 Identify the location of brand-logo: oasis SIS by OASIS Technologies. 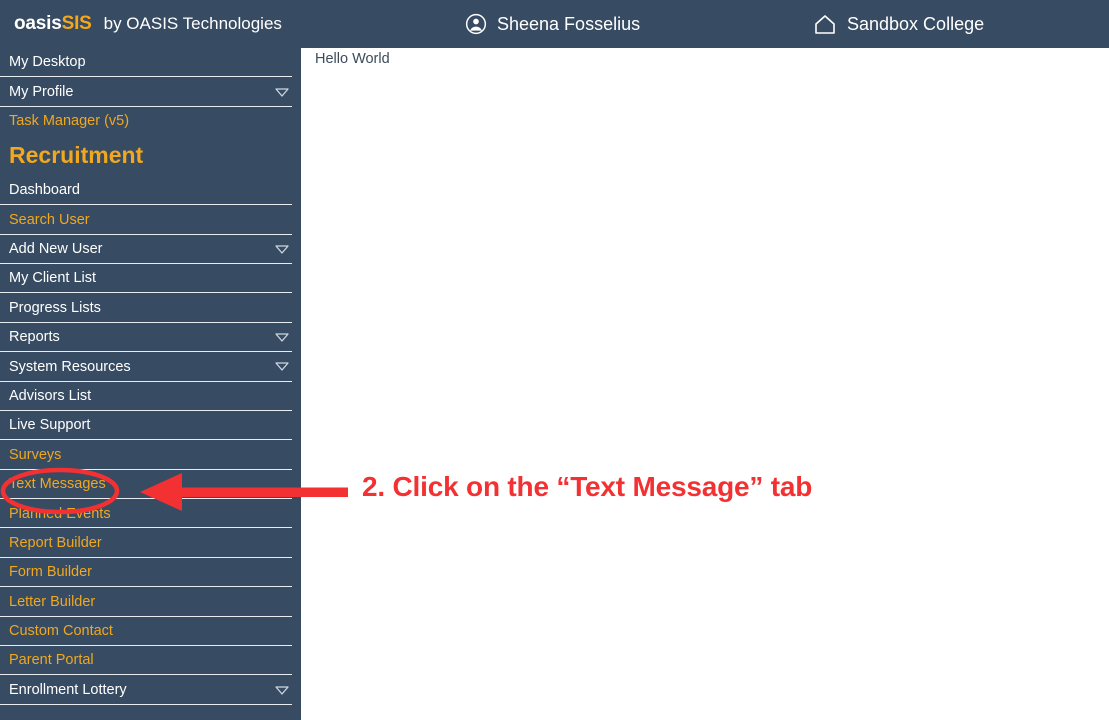
(148, 24).